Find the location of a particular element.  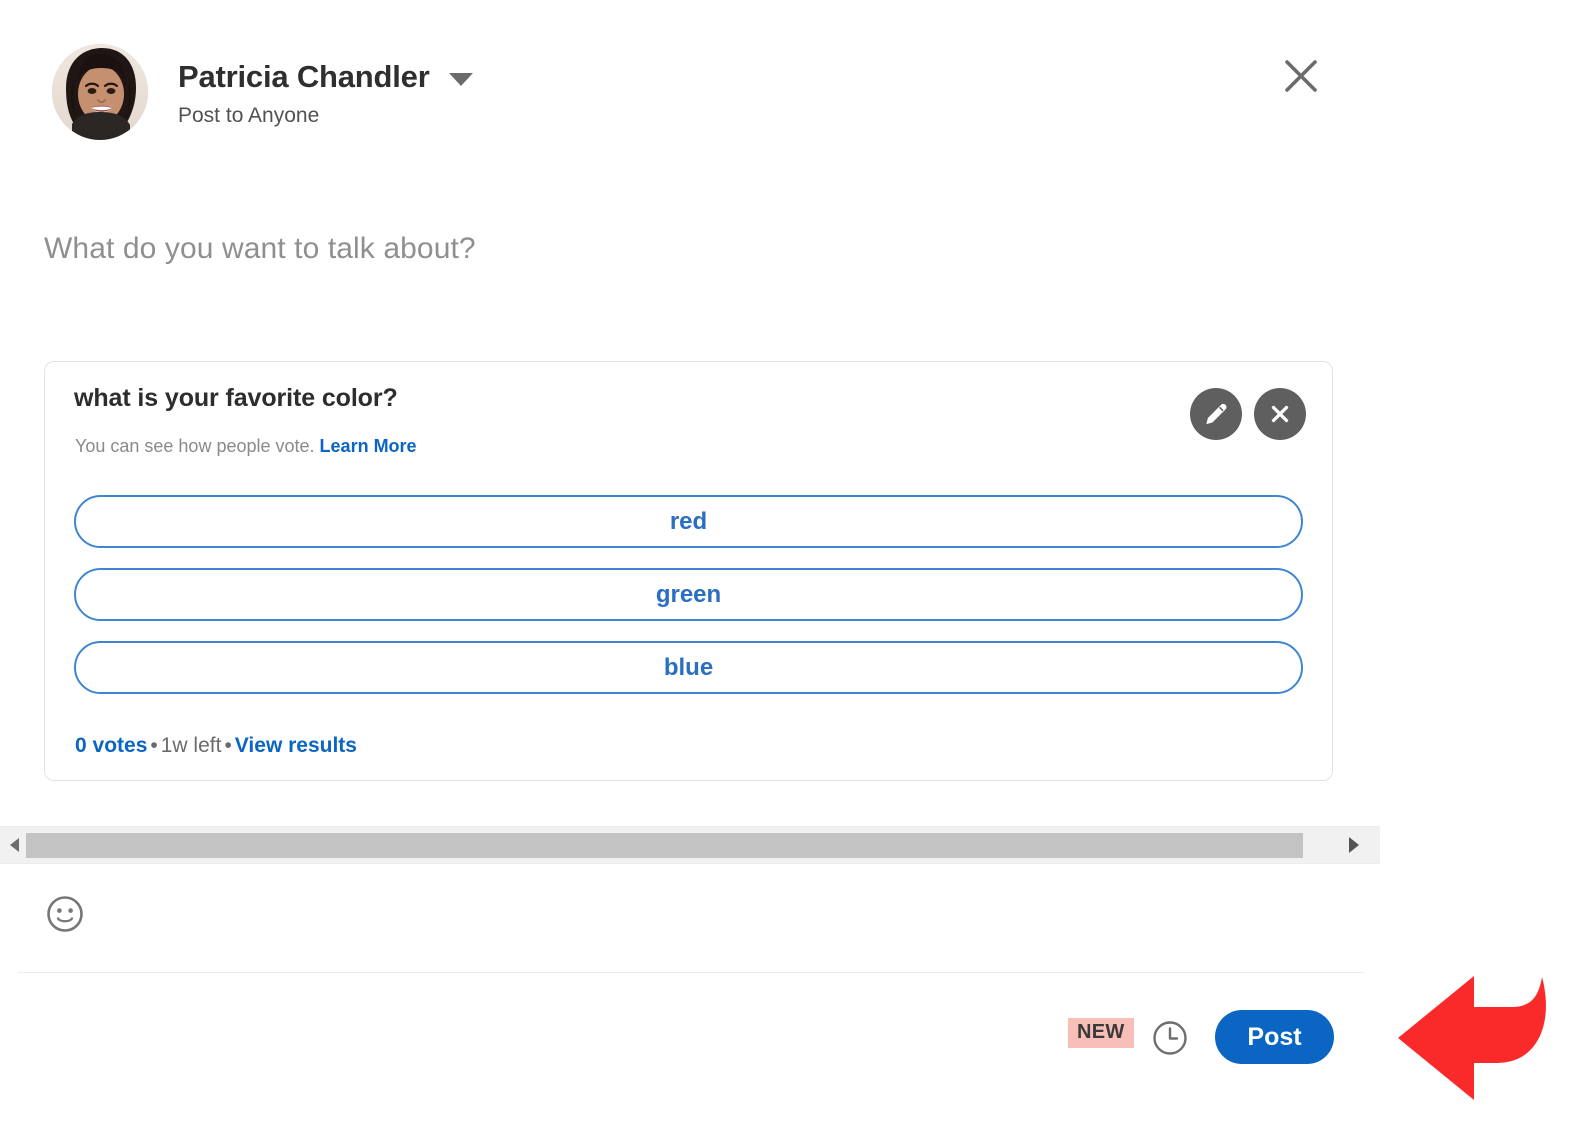

clock-icon is located at coordinates (1170, 1038).